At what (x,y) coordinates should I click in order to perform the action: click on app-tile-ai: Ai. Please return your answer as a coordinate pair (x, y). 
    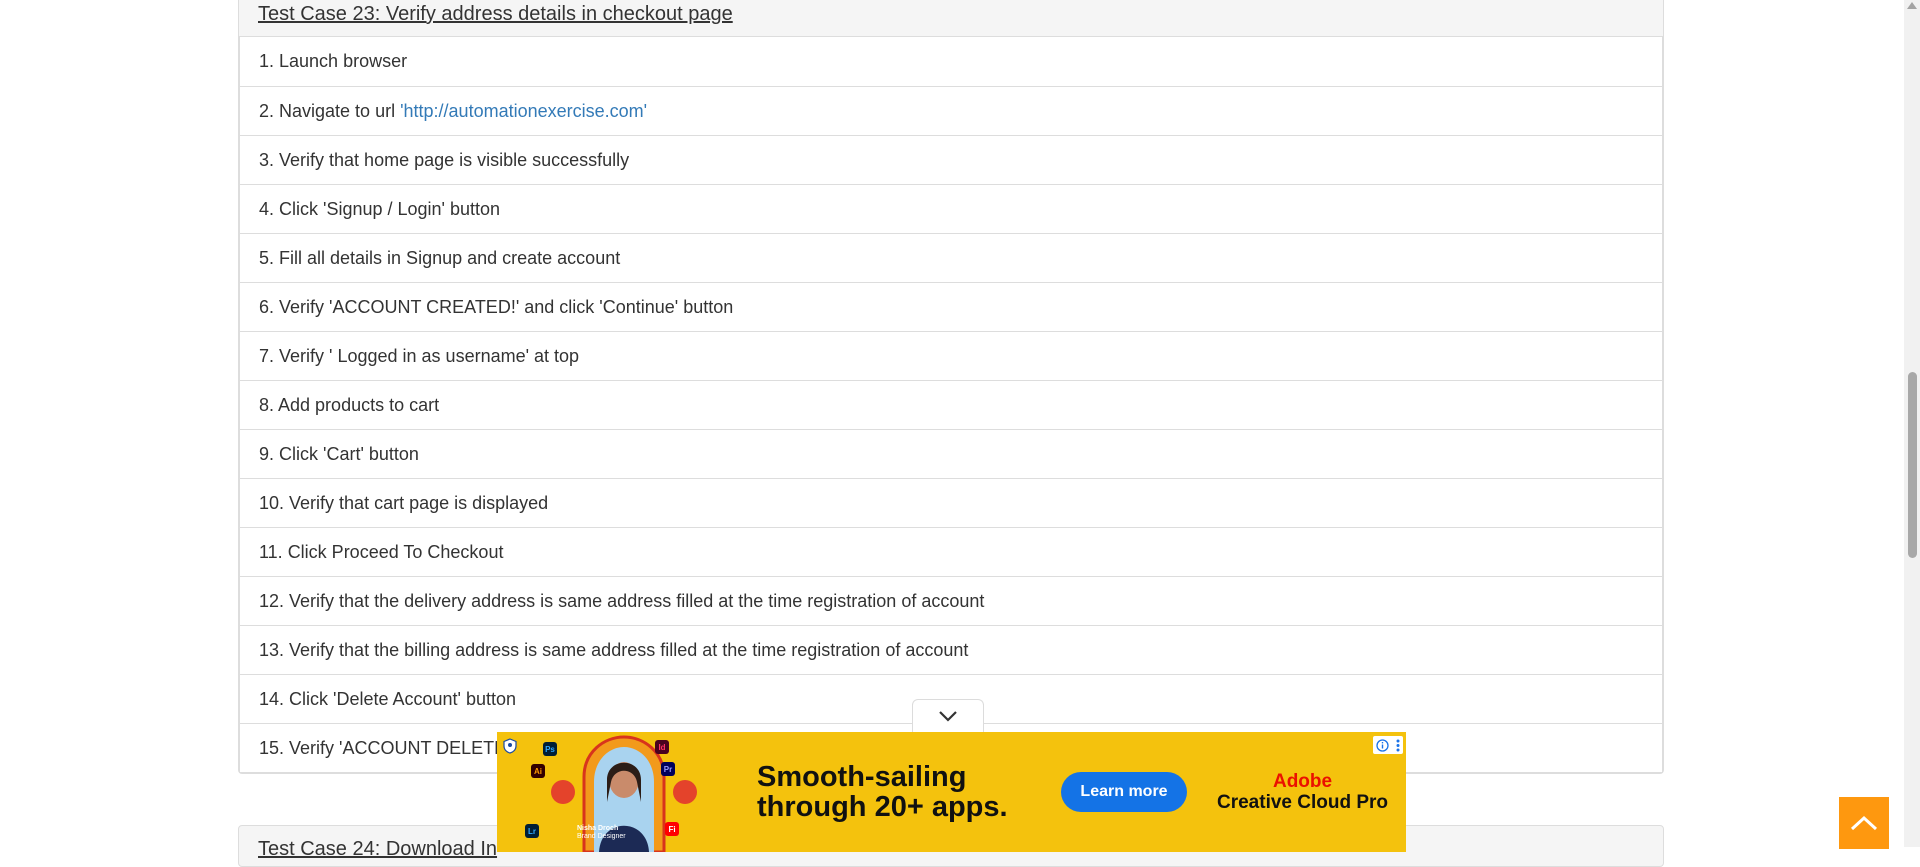
    Looking at the image, I should click on (538, 771).